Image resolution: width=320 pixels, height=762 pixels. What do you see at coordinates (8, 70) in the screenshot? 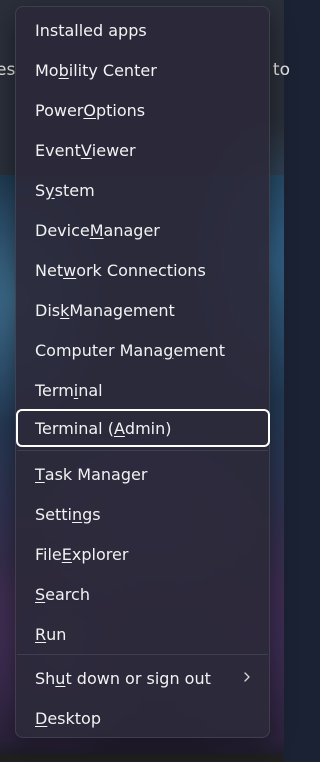
I see `background-window-text-left: es` at bounding box center [8, 70].